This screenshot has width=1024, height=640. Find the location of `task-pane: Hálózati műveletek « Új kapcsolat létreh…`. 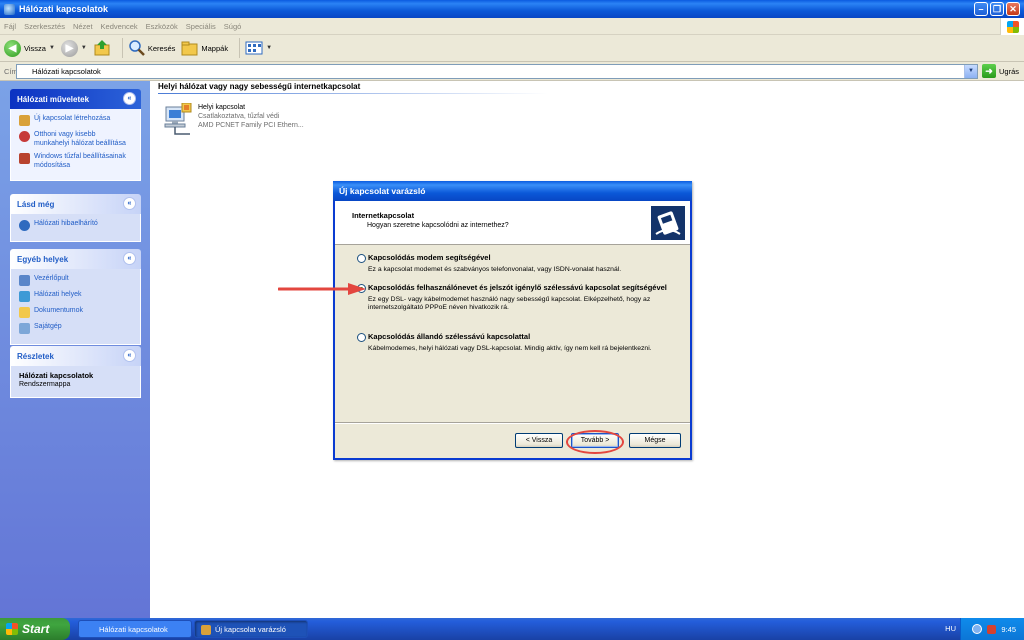

task-pane: Hálózati műveletek « Új kapcsolat létreh… is located at coordinates (75, 349).